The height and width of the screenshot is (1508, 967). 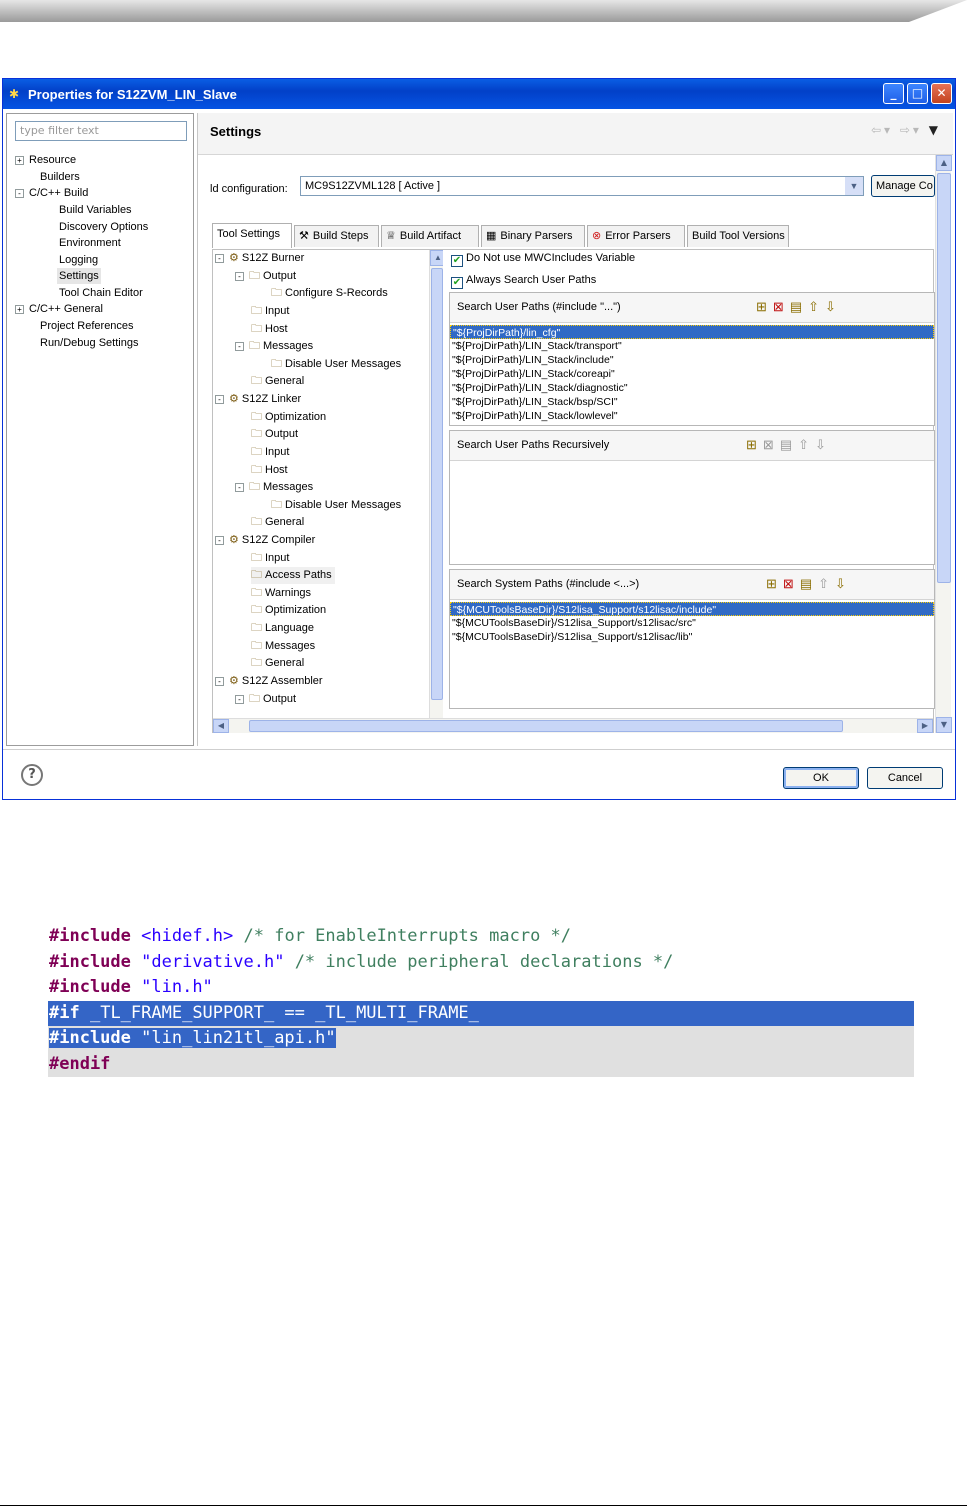 What do you see at coordinates (905, 778) in the screenshot?
I see `cancel-button: Cancel` at bounding box center [905, 778].